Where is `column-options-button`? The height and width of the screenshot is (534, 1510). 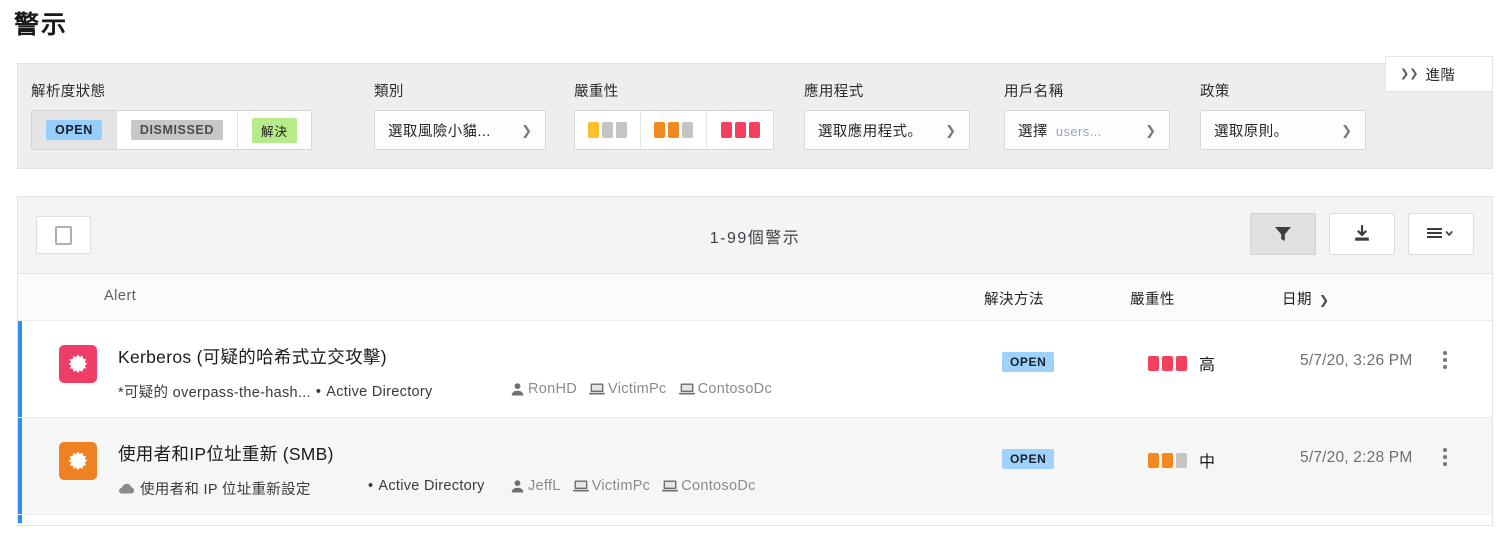
column-options-button is located at coordinates (1441, 234).